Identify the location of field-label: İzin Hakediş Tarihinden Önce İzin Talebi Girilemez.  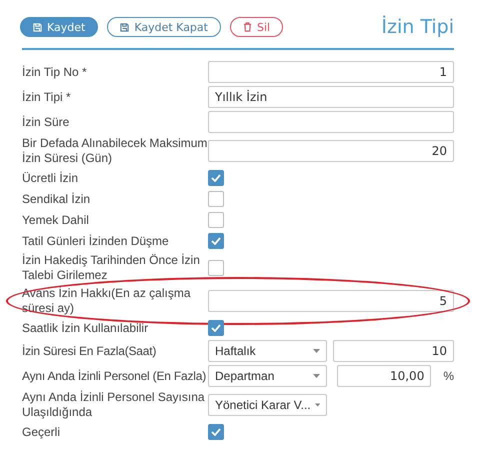
(111, 268).